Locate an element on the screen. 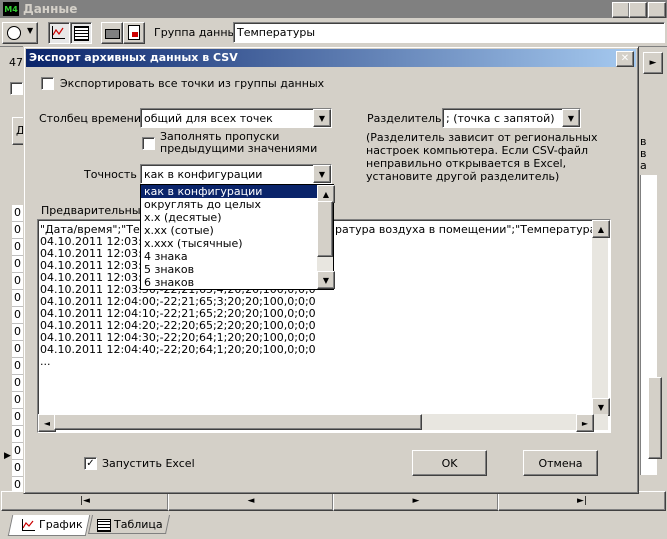 This screenshot has height=539, width=667. export-button is located at coordinates (134, 33).